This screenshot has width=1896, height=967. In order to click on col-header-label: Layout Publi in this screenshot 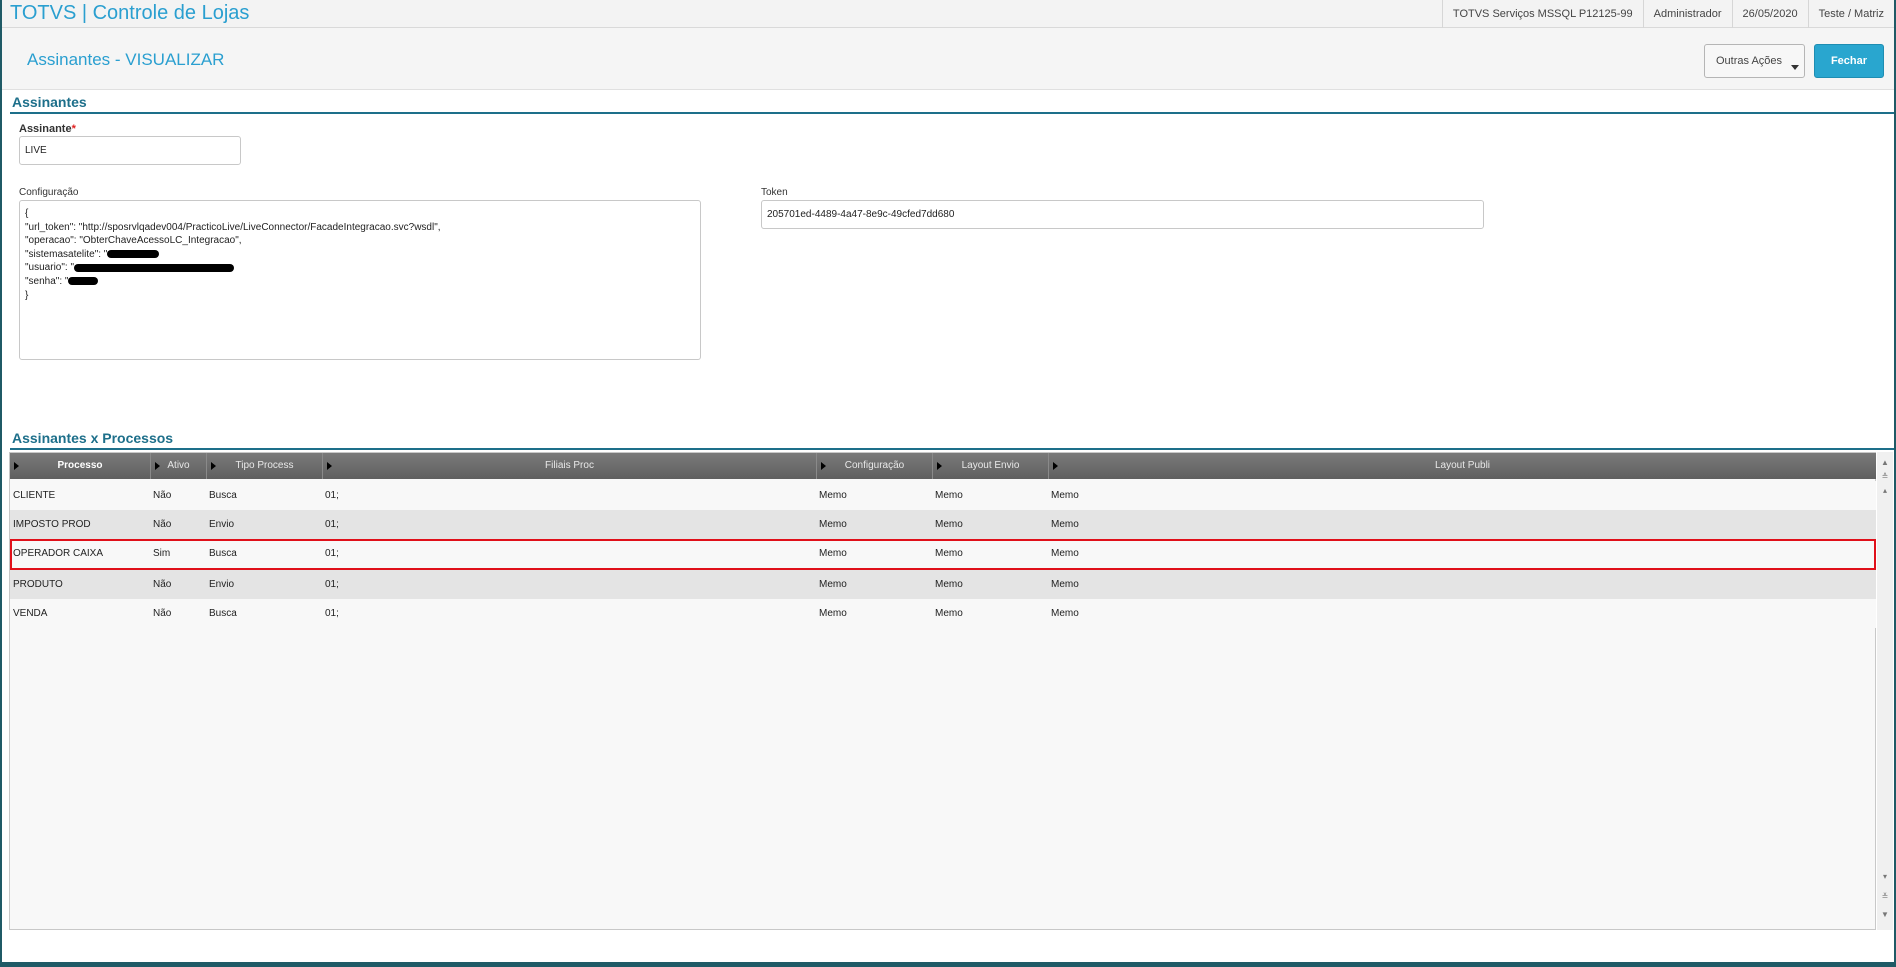, I will do `click(1462, 465)`.